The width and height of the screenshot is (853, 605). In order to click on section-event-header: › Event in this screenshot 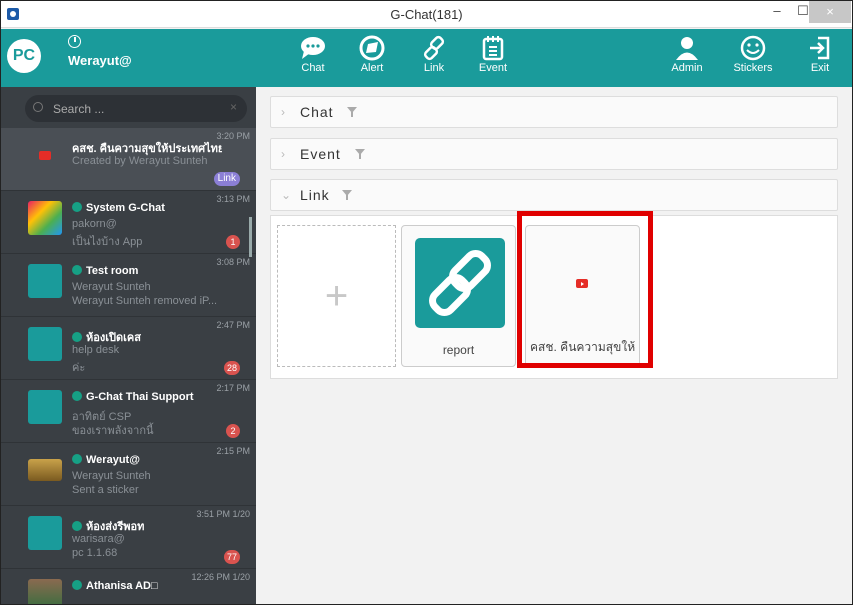, I will do `click(554, 154)`.